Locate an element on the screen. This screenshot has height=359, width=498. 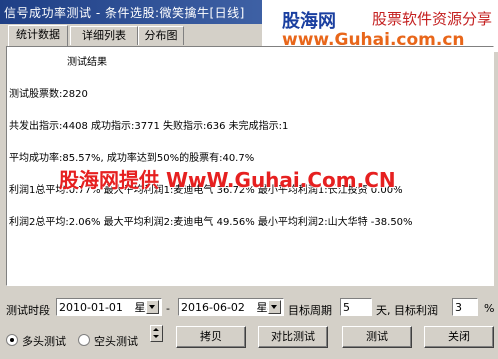
close-button: 关闭 is located at coordinates (459, 337).